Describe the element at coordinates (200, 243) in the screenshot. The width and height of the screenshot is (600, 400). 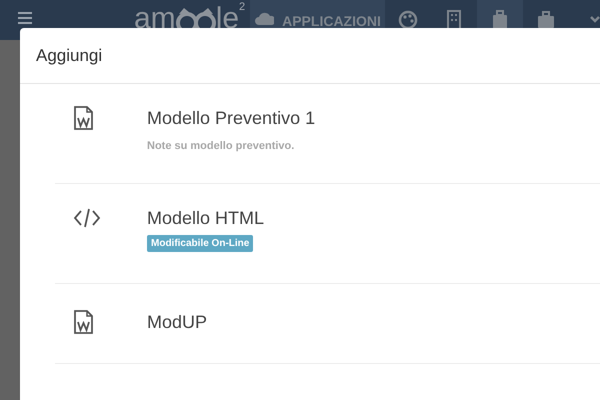
I see `item-badge: Modificabile On-Line` at that location.